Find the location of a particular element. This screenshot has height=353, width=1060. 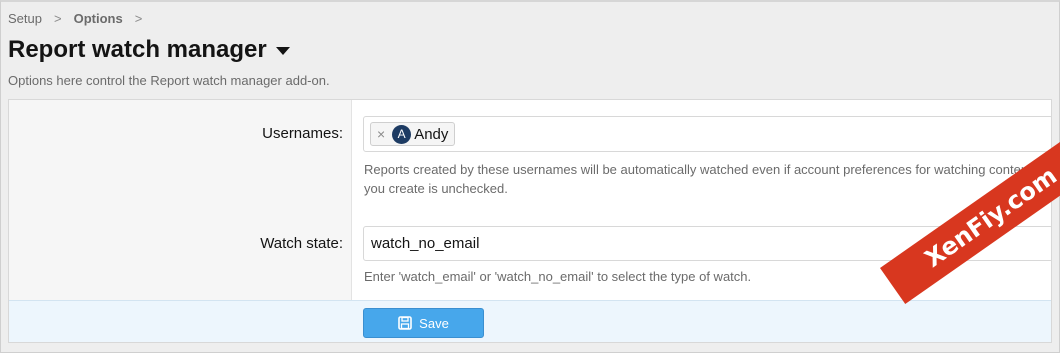

username-token: × A Andy is located at coordinates (413, 134).